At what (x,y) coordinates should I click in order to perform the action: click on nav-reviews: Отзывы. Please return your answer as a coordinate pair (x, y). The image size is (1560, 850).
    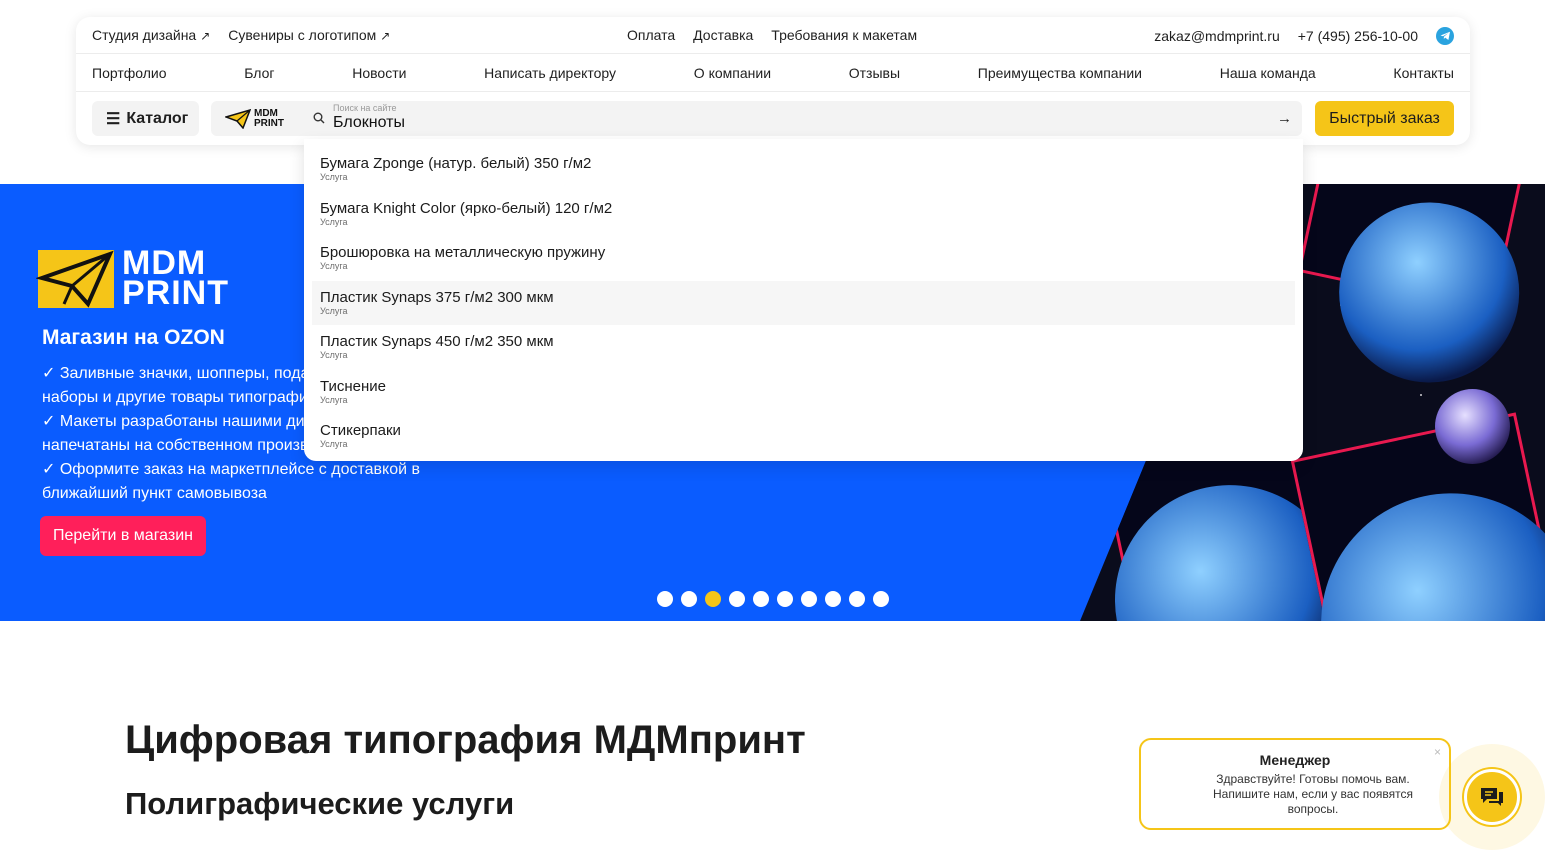
    Looking at the image, I should click on (874, 73).